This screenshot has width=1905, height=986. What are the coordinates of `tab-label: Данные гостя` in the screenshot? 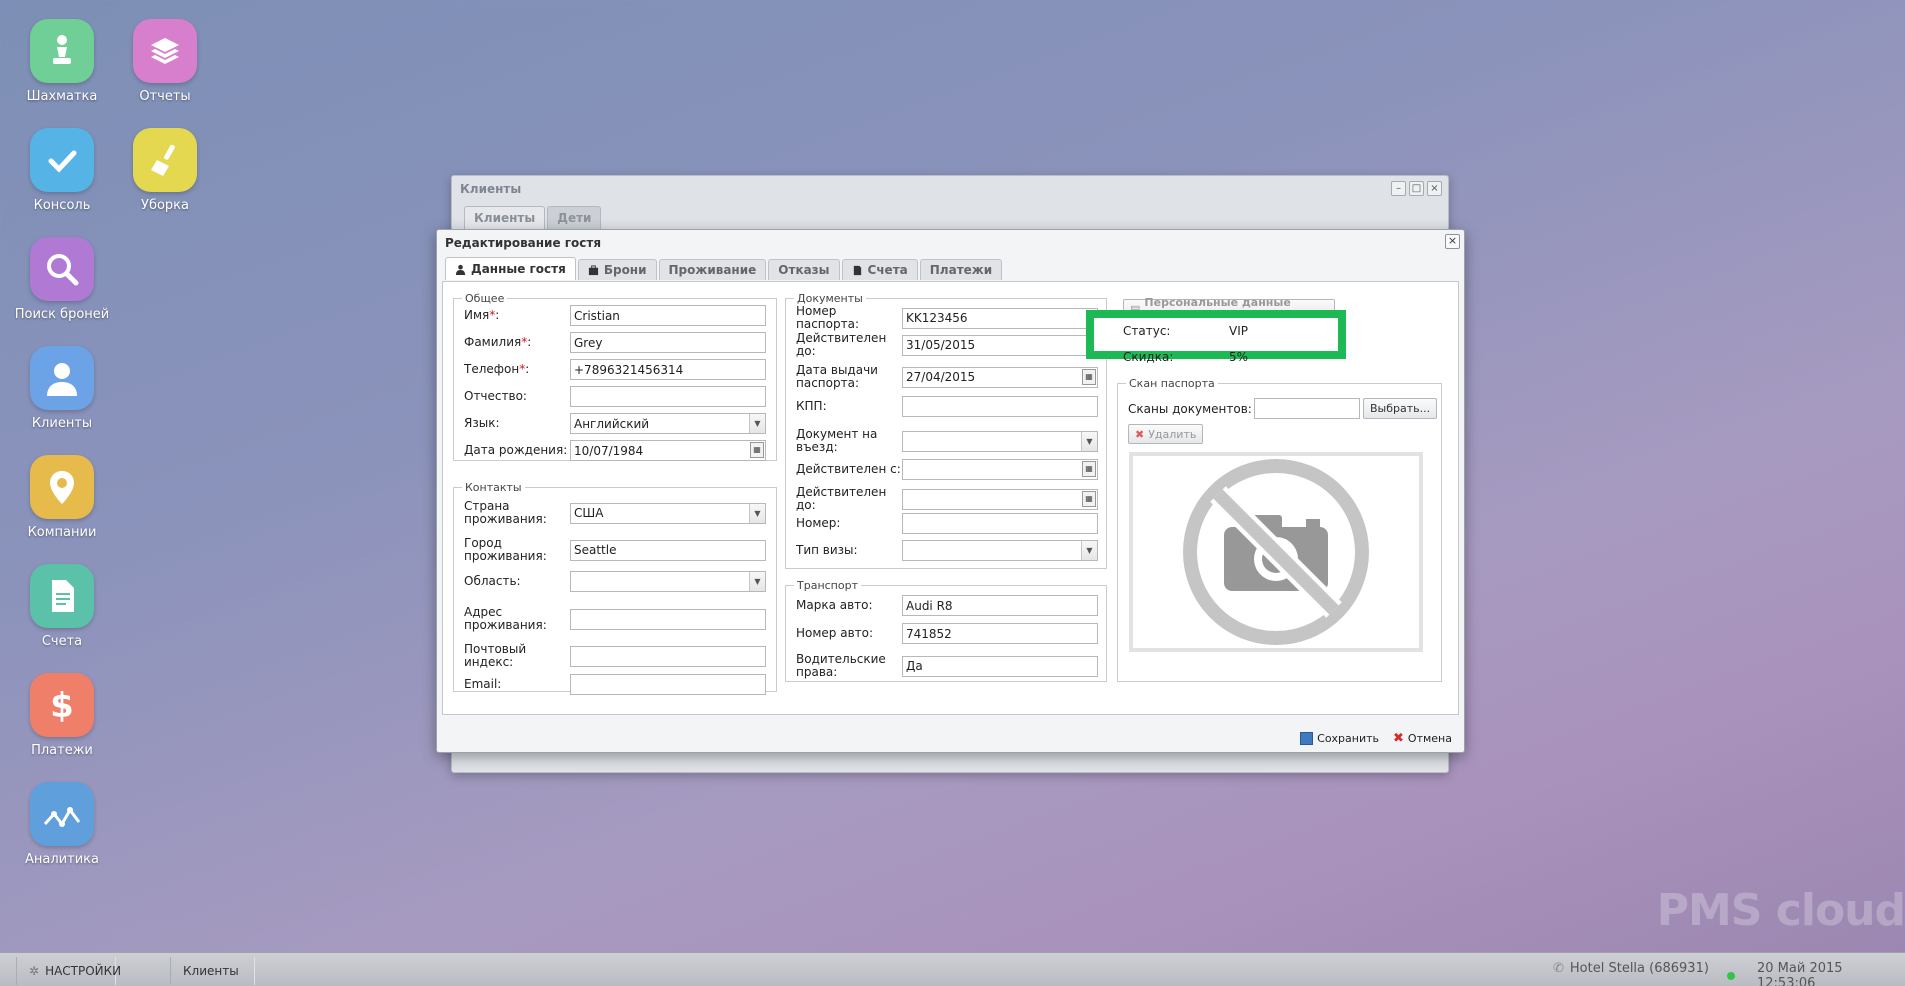 It's located at (518, 269).